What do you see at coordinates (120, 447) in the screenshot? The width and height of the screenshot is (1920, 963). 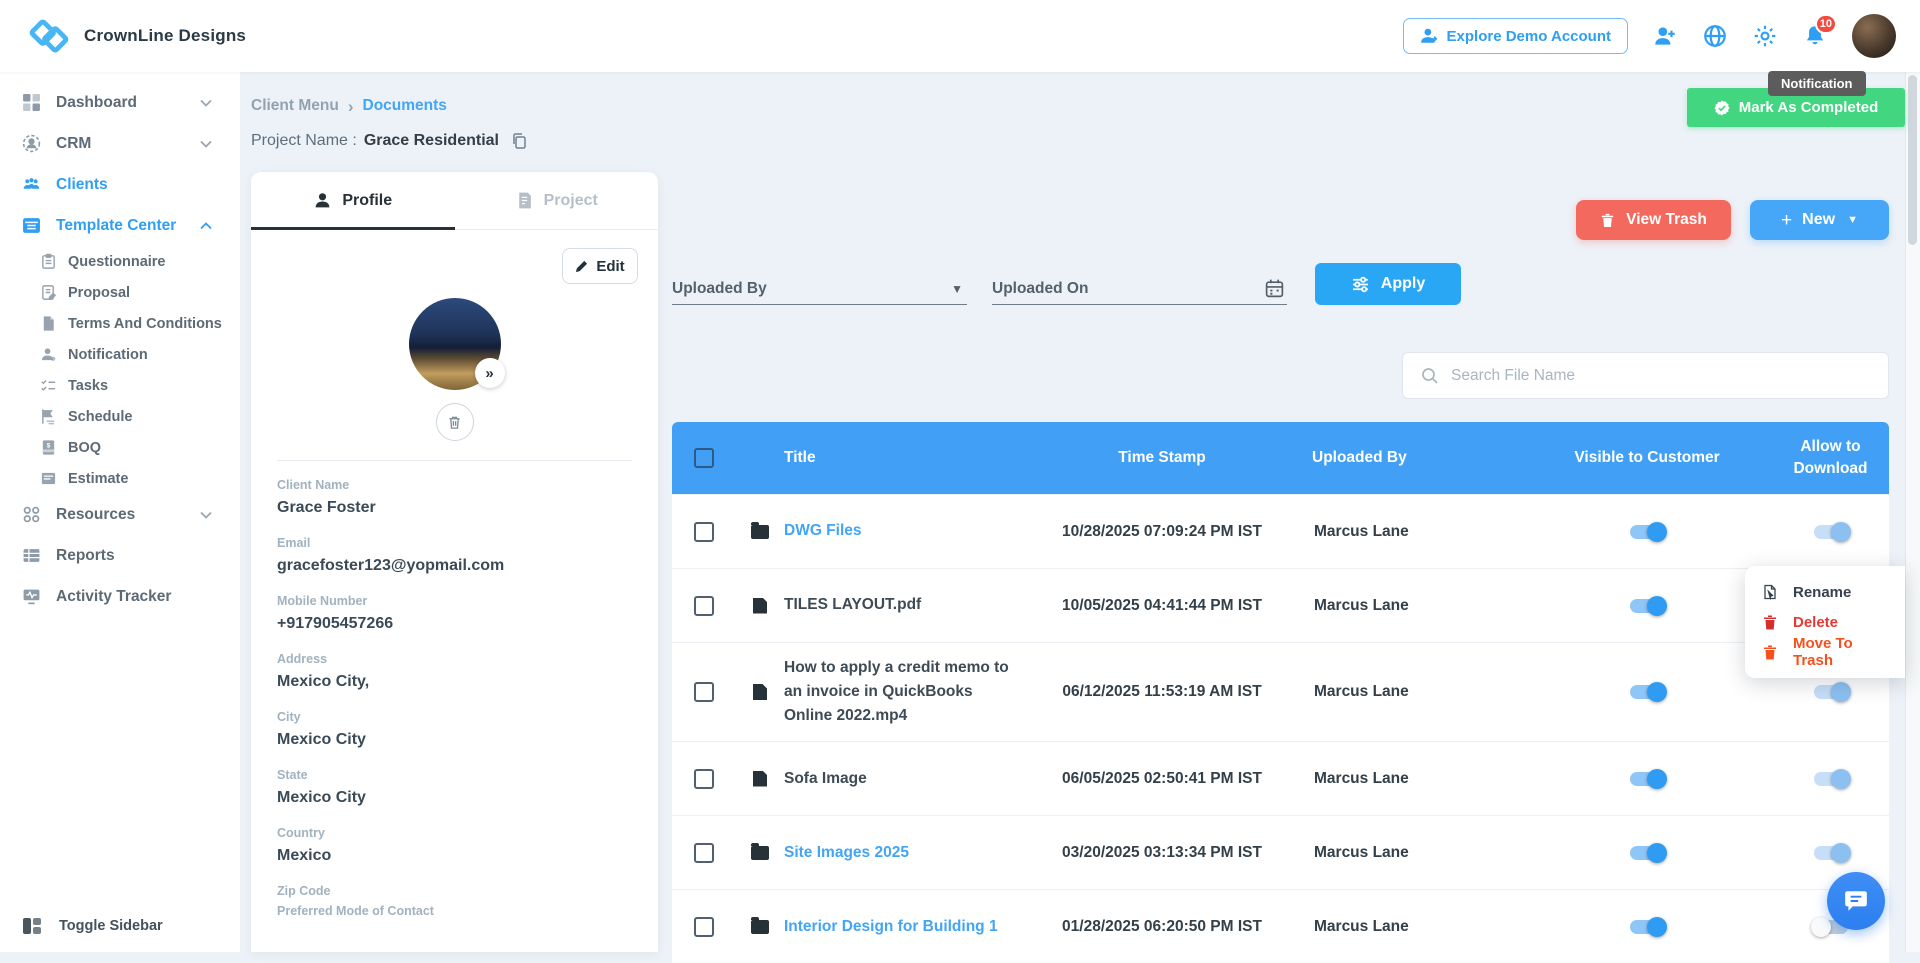 I see `sidebar-item-boq: $ BOQ` at bounding box center [120, 447].